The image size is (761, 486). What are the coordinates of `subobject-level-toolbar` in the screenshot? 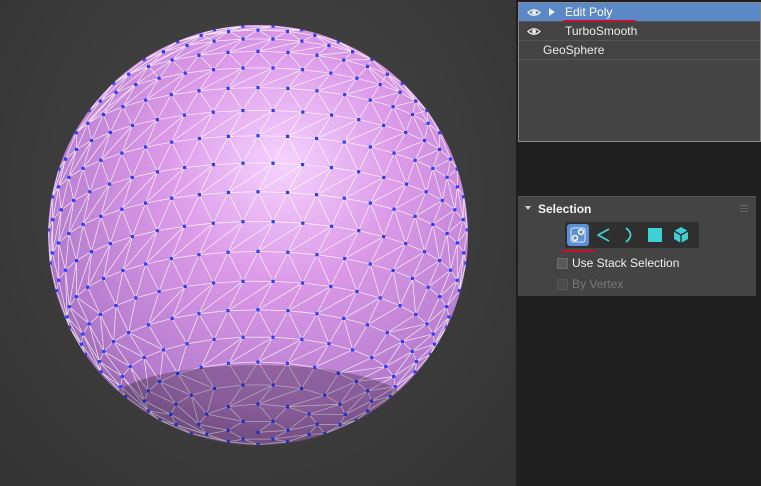 It's located at (632, 235).